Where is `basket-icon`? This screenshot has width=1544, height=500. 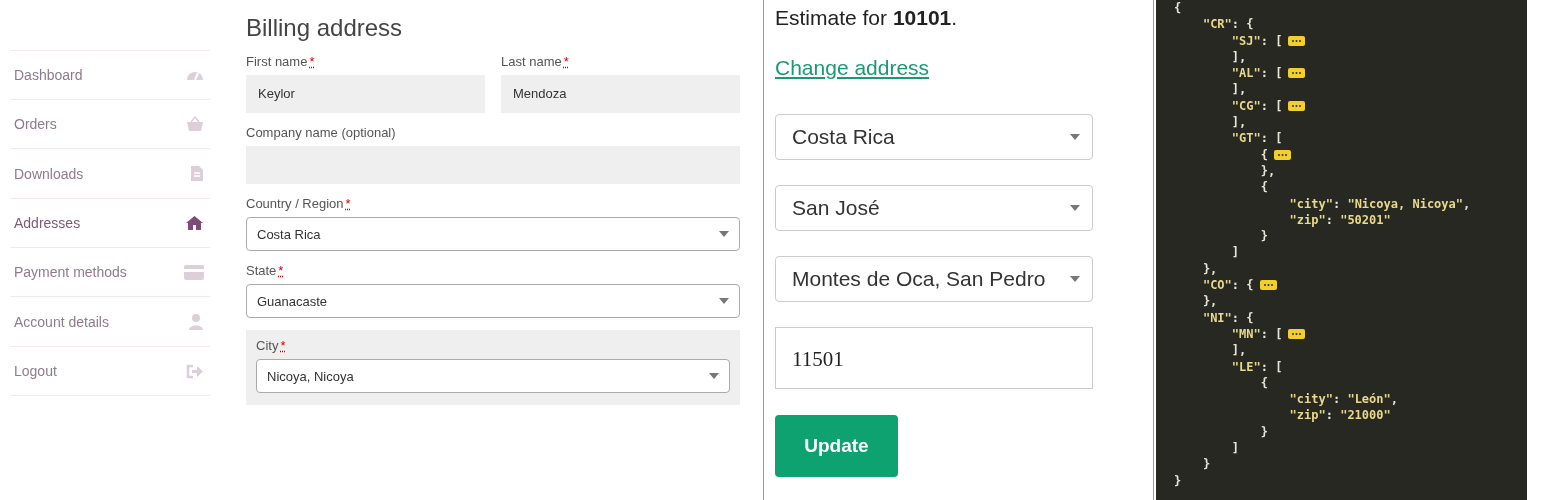 basket-icon is located at coordinates (195, 124).